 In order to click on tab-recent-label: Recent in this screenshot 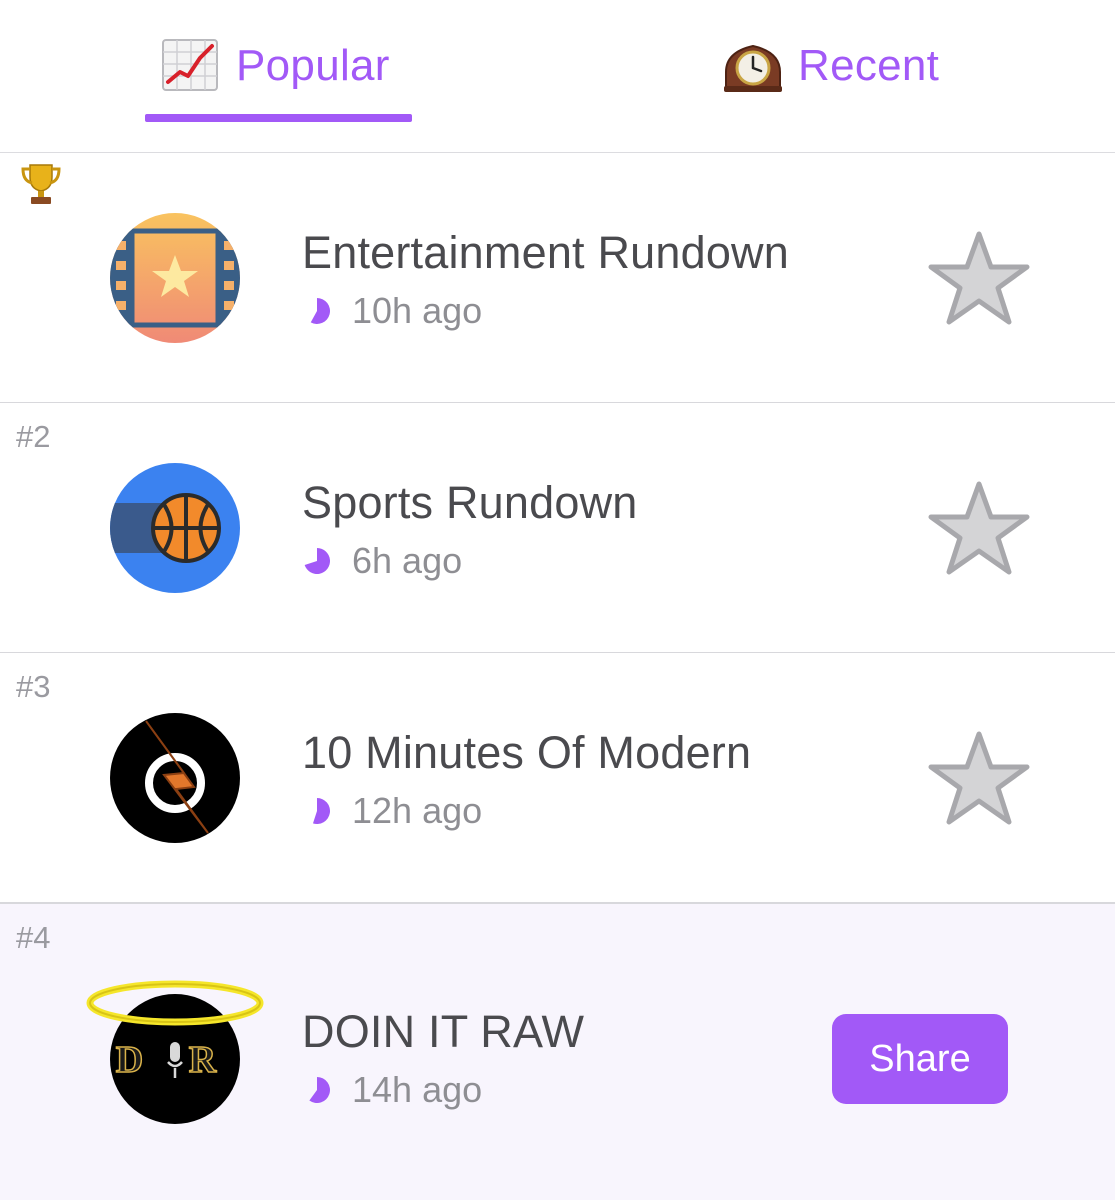, I will do `click(869, 65)`.